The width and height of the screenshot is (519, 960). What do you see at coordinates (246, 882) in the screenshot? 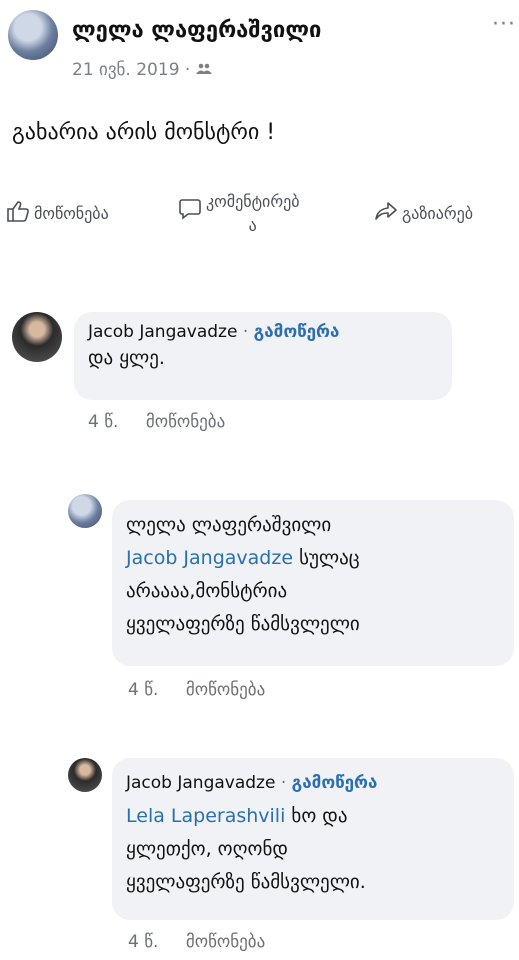
I see `reply-text-line3: ყველაფერზე წამსვლელი.` at bounding box center [246, 882].